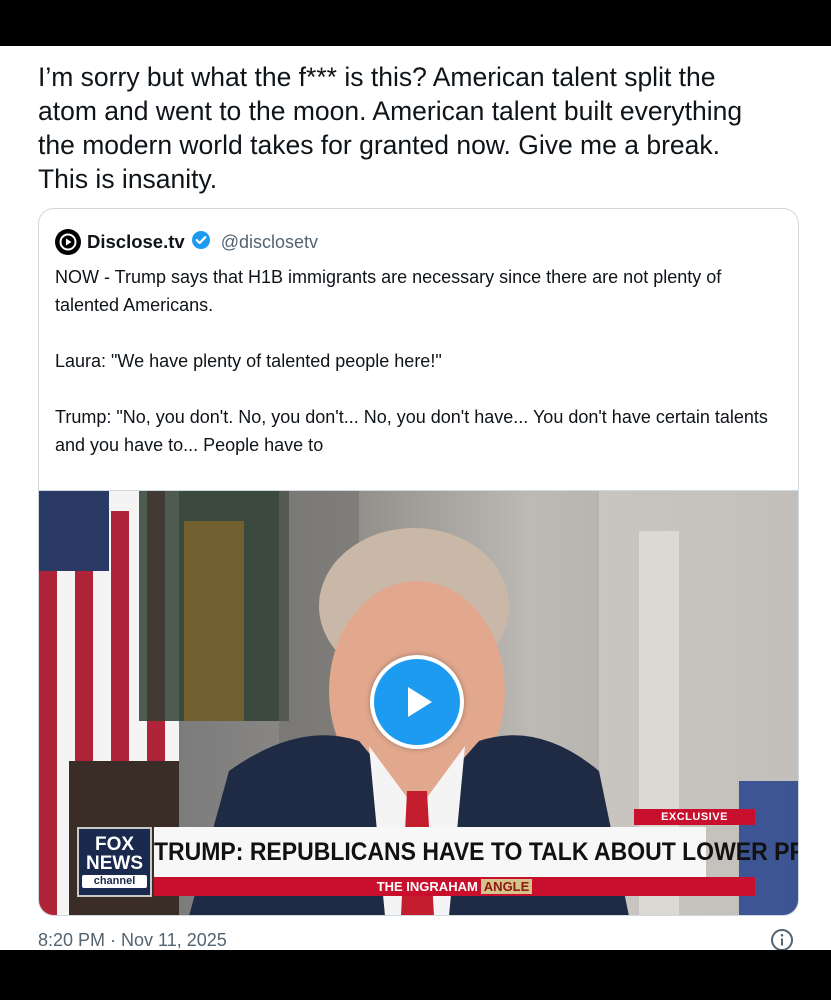  Describe the element at coordinates (782, 939) in the screenshot. I see `info-icon` at that location.